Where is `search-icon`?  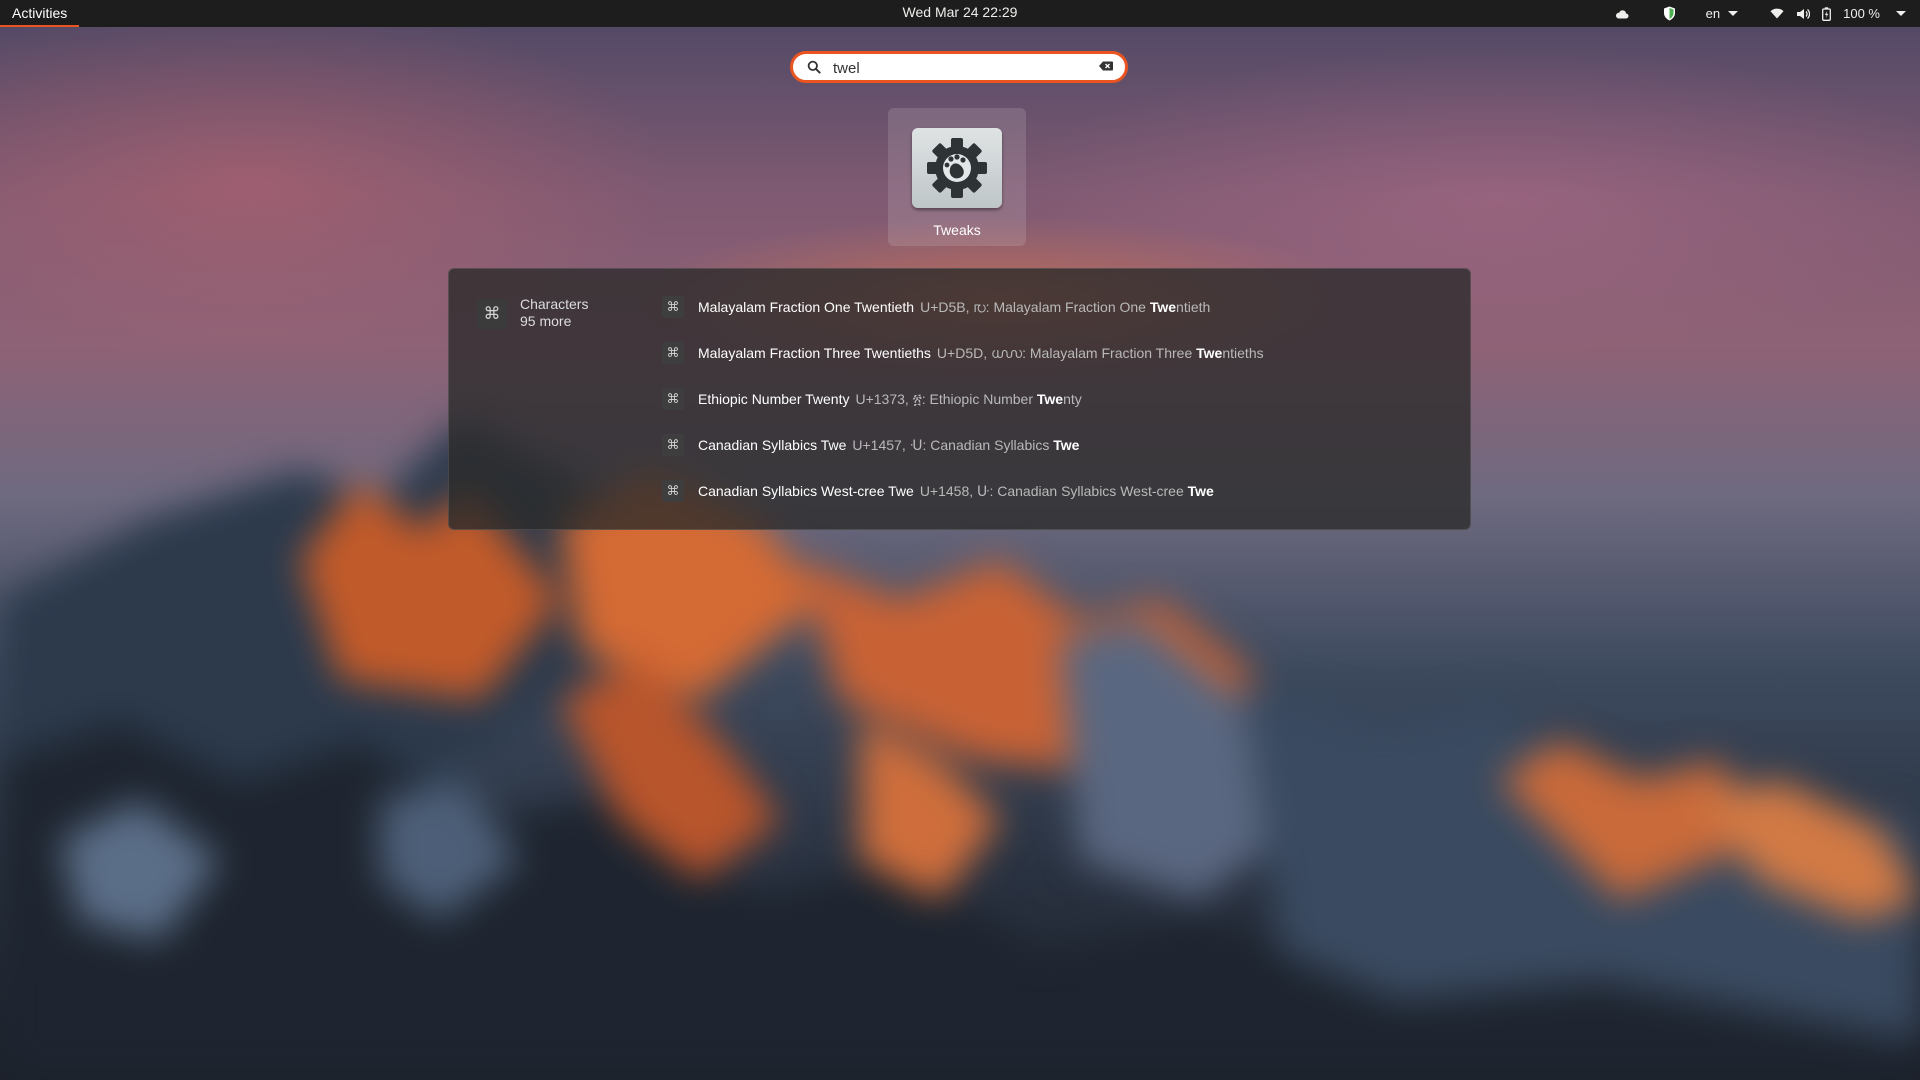 search-icon is located at coordinates (814, 67).